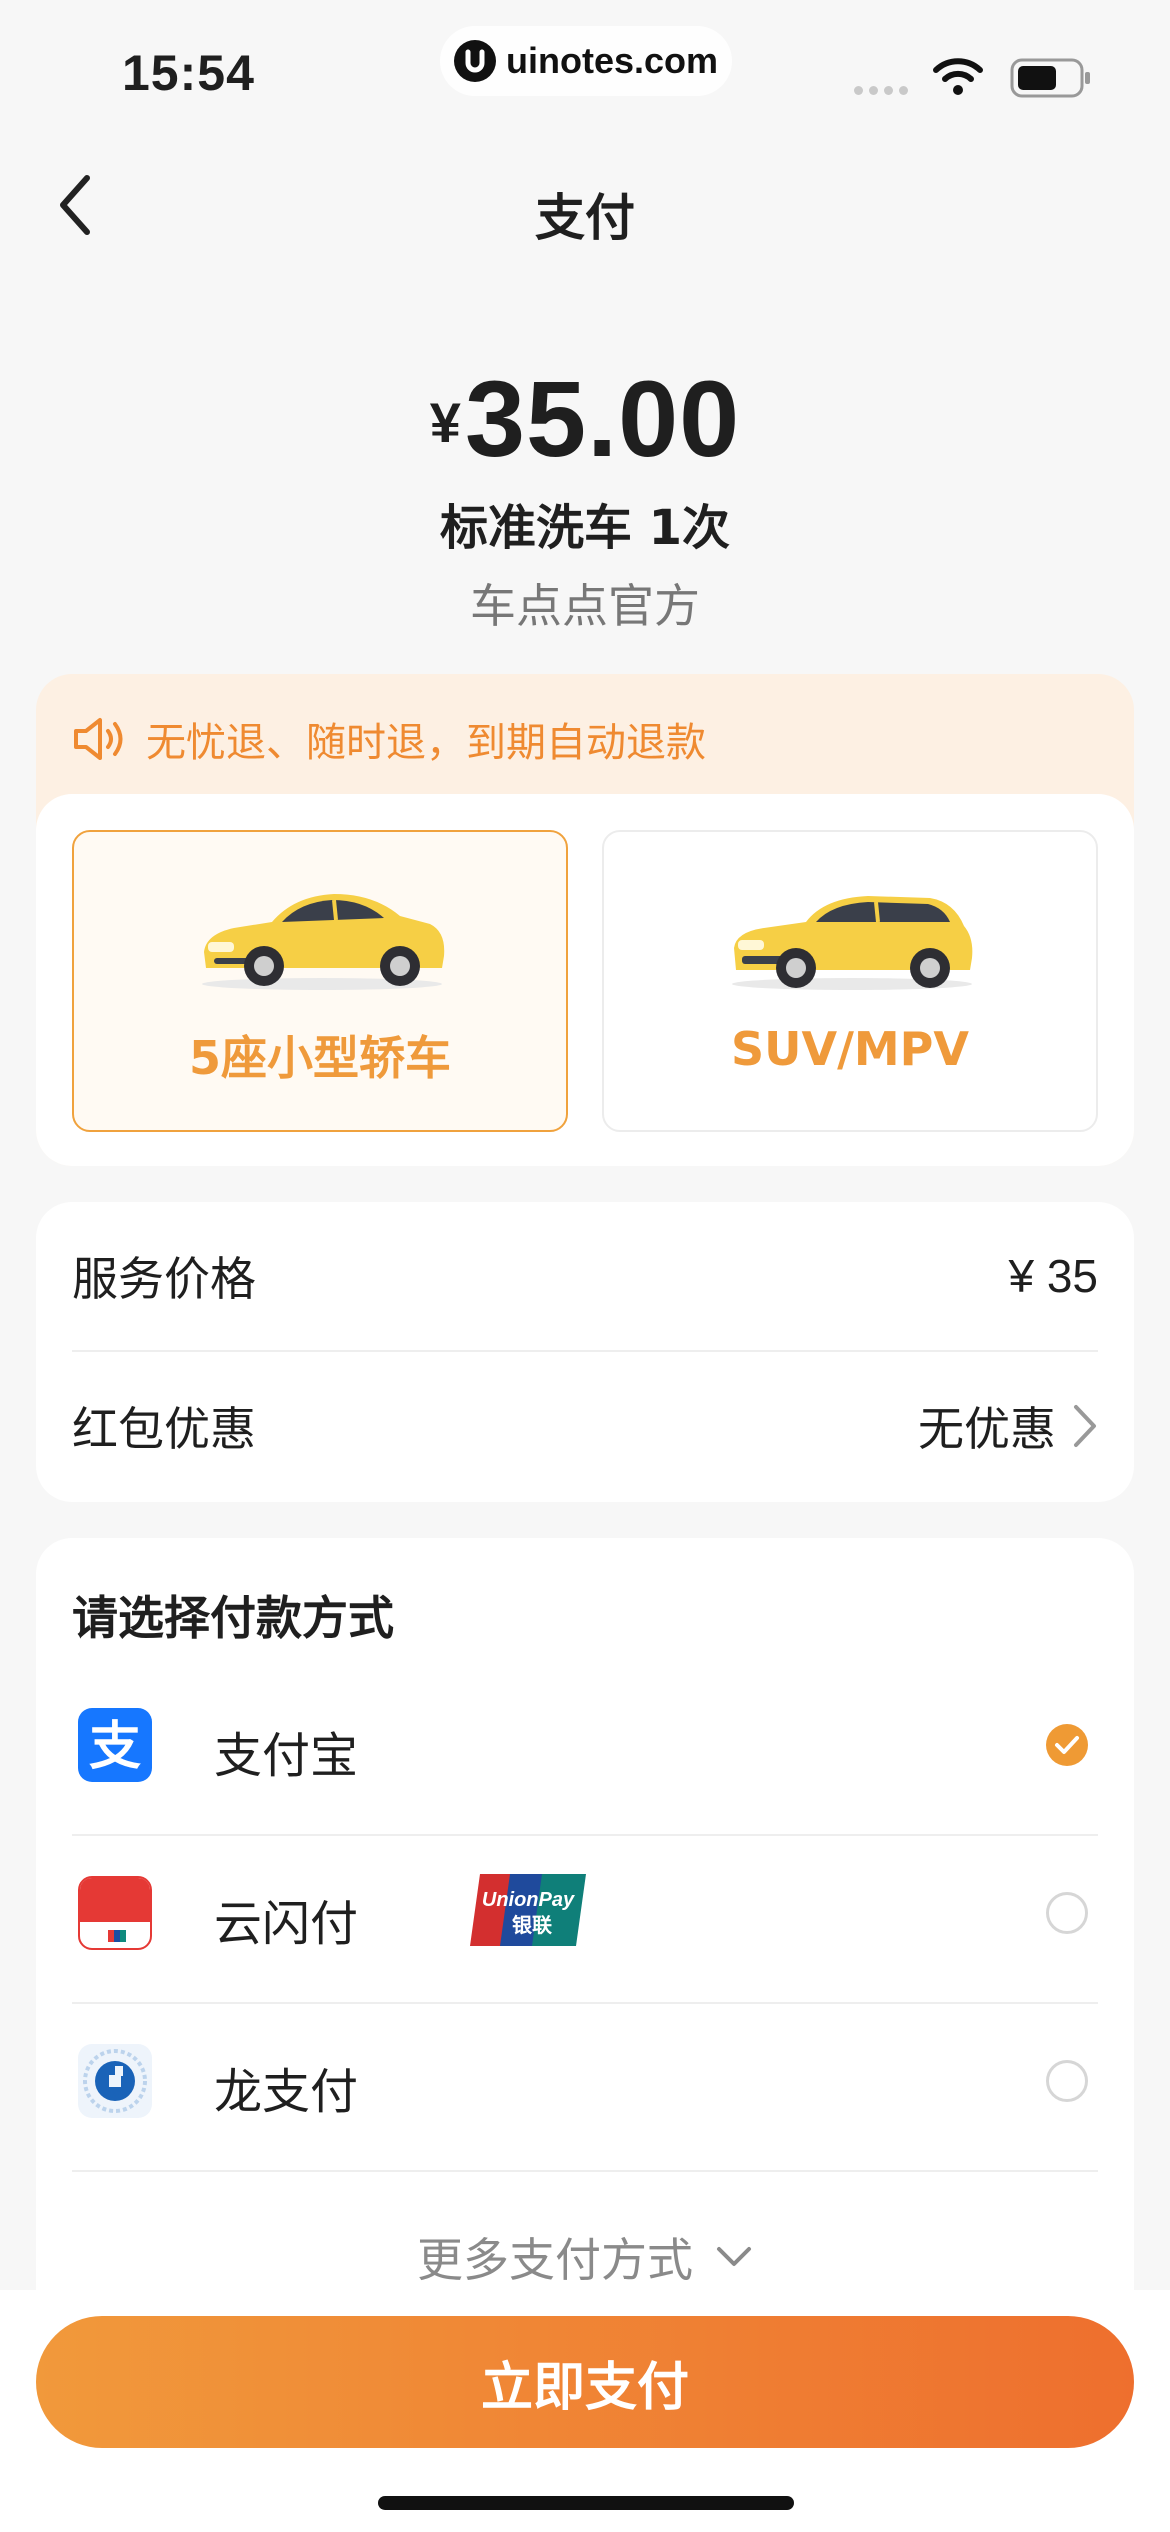 This screenshot has height=2532, width=1170. Describe the element at coordinates (585, 528) in the screenshot. I see `product-name: 标准洗车 1次` at that location.